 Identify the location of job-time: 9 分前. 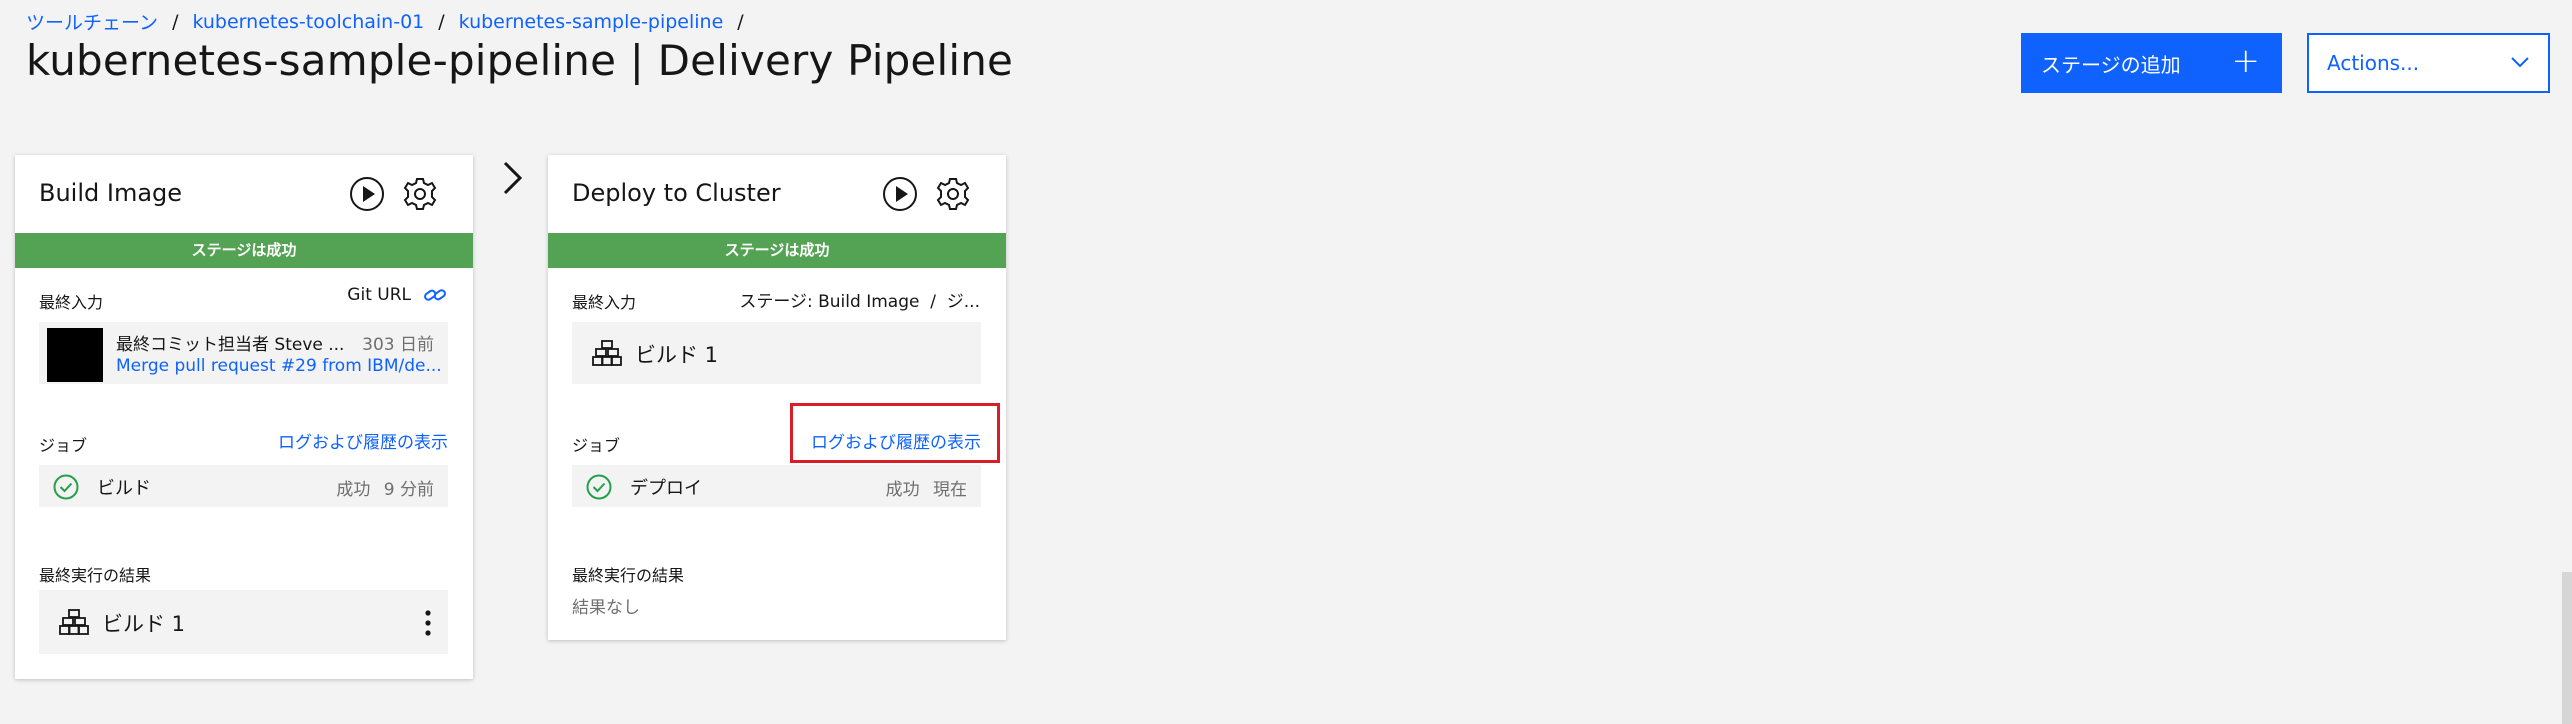
(408, 490).